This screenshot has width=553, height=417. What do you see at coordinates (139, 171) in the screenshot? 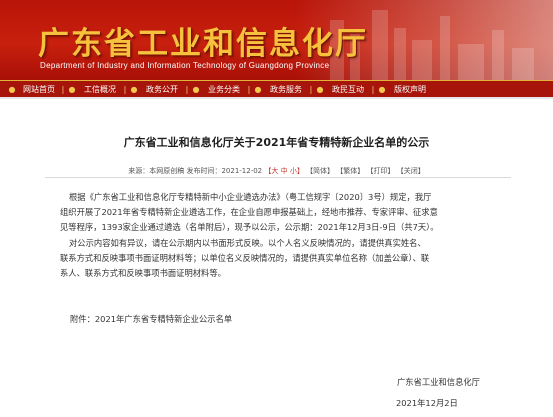
I see `meta-source-label: 来源：` at bounding box center [139, 171].